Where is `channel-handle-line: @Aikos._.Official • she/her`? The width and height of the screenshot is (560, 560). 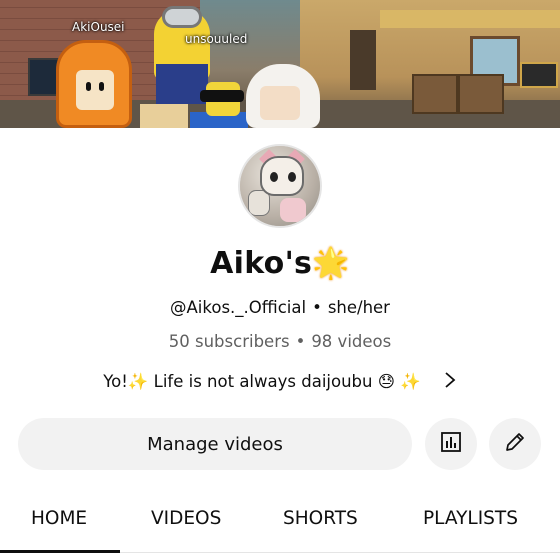 channel-handle-line: @Aikos._.Official • she/her is located at coordinates (280, 307).